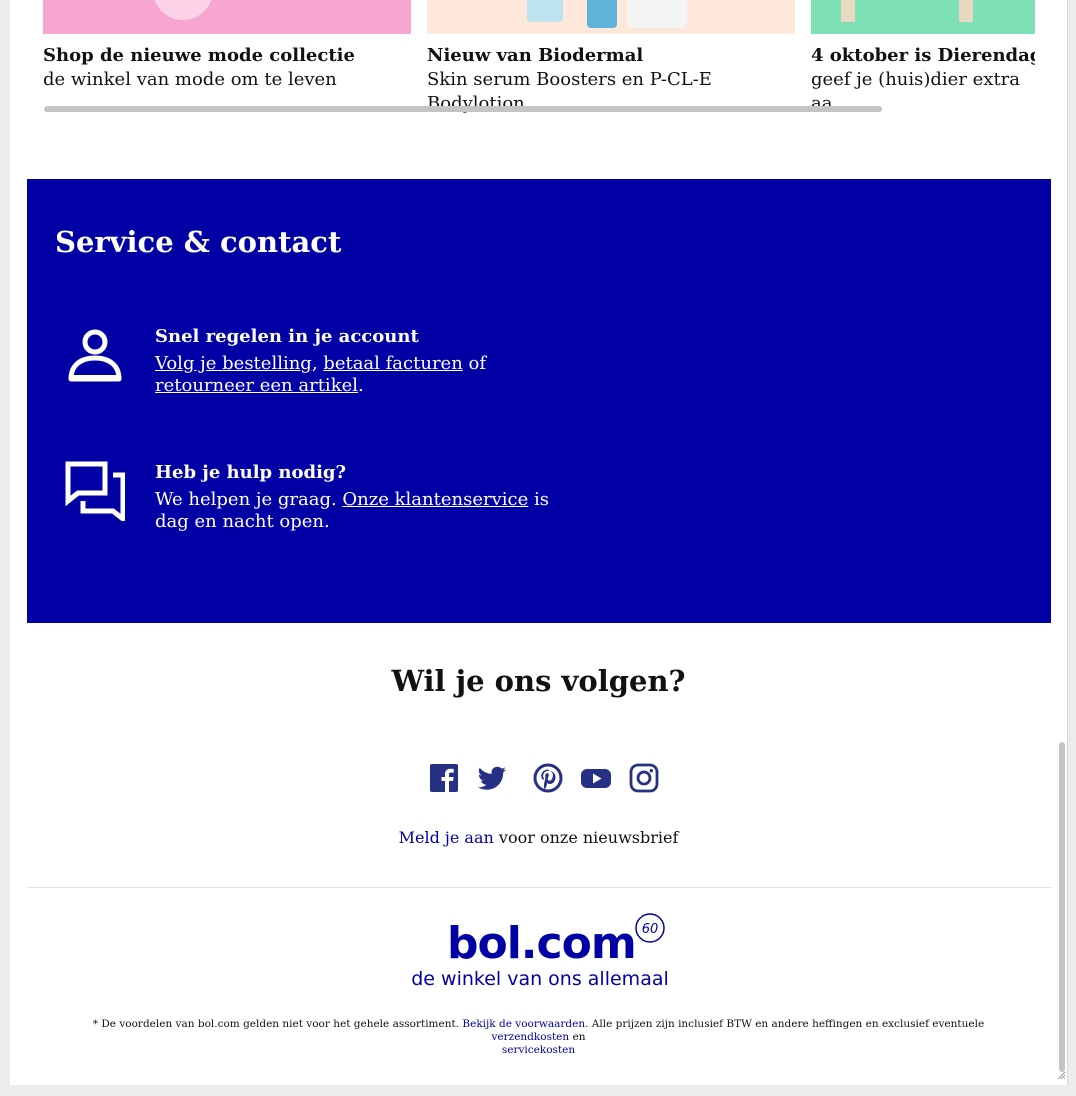 This screenshot has height=1096, width=1076. Describe the element at coordinates (393, 363) in the screenshot. I see `pay-invoices-link: betaal facturen` at that location.